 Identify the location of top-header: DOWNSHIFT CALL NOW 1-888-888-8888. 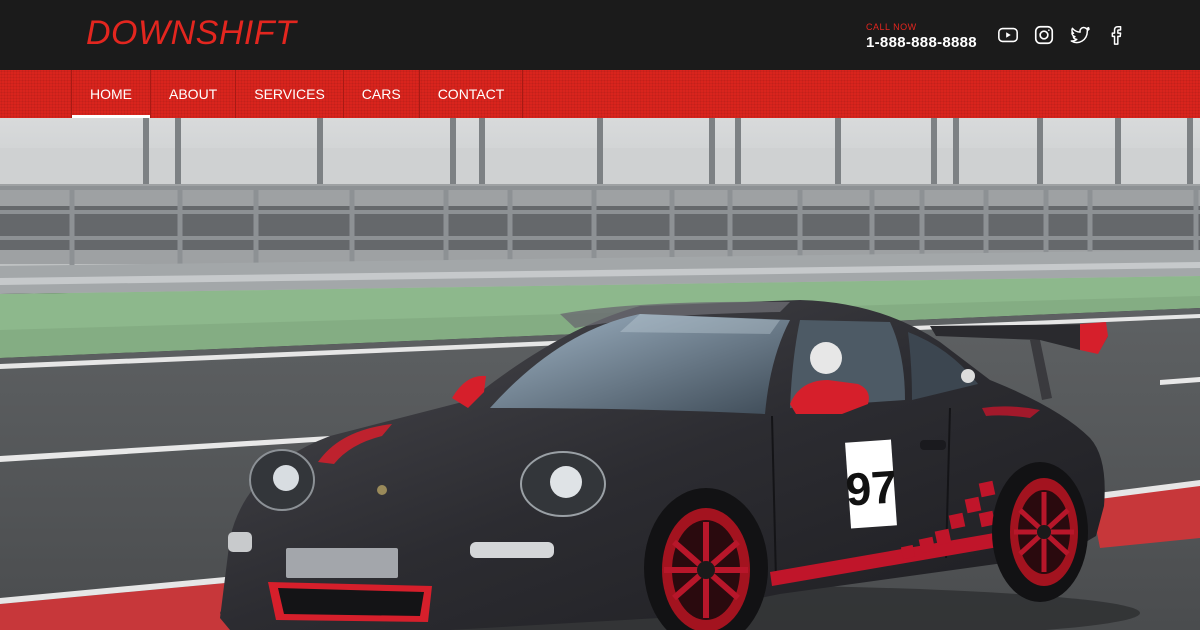
(600, 35).